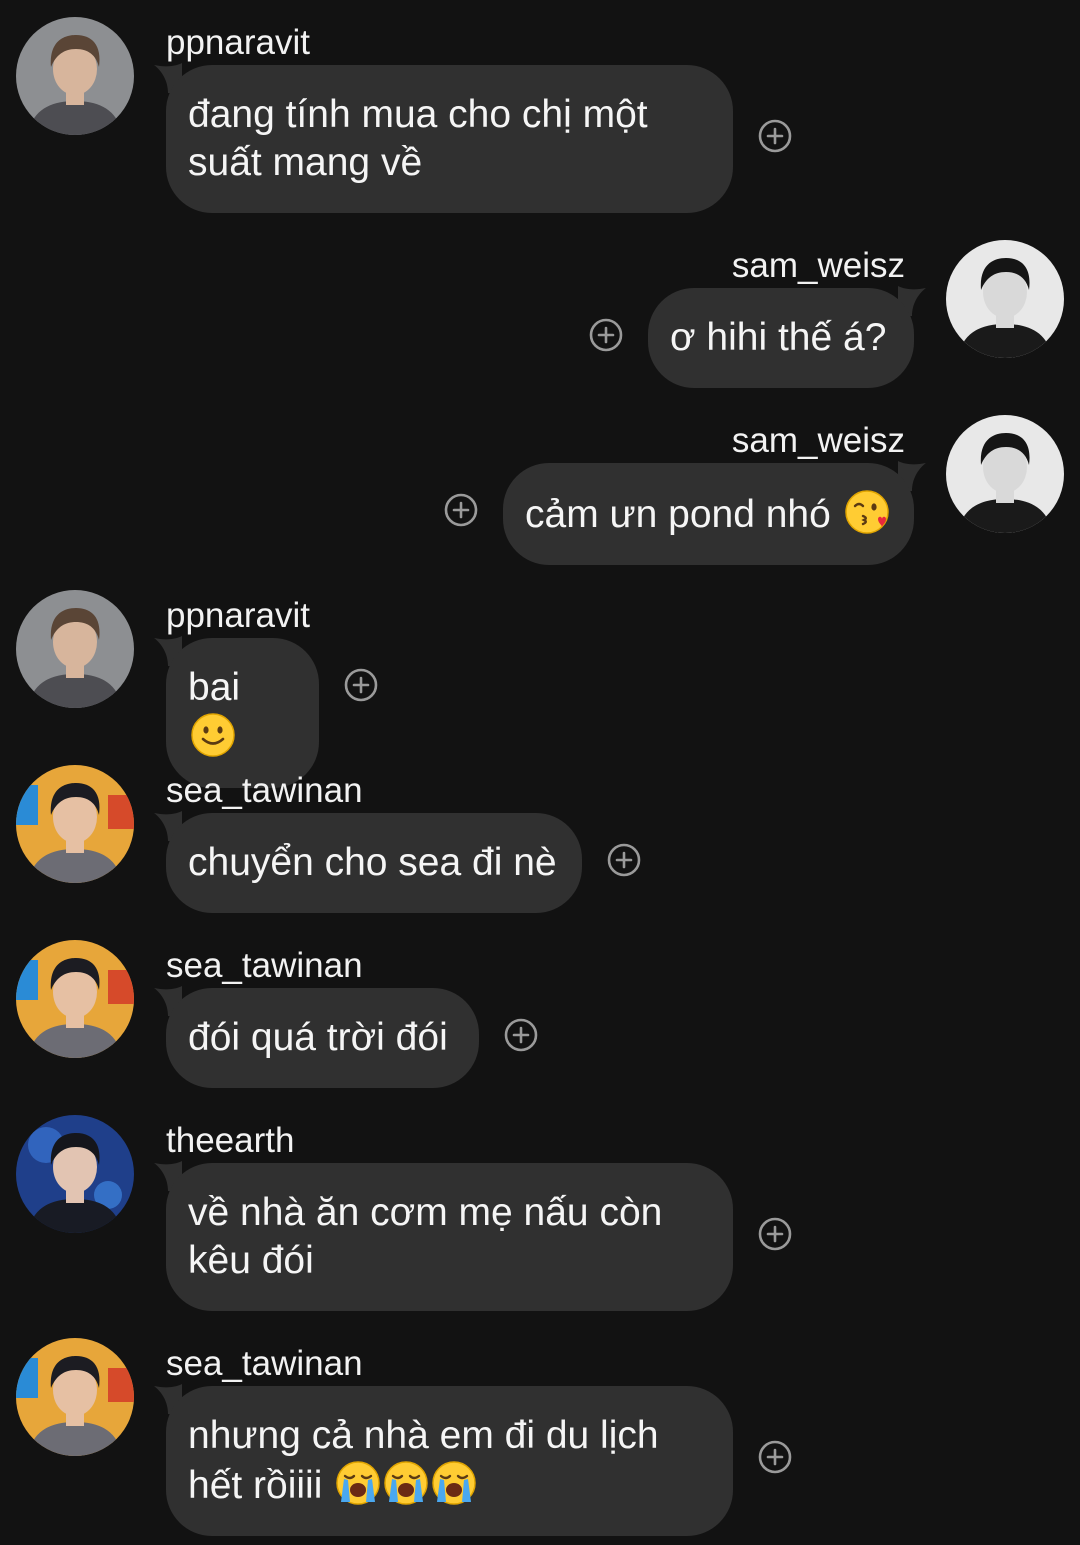  What do you see at coordinates (425, 1236) in the screenshot?
I see `message-text: về nhà ăn cơm mẹ nấu còn kêu đói` at bounding box center [425, 1236].